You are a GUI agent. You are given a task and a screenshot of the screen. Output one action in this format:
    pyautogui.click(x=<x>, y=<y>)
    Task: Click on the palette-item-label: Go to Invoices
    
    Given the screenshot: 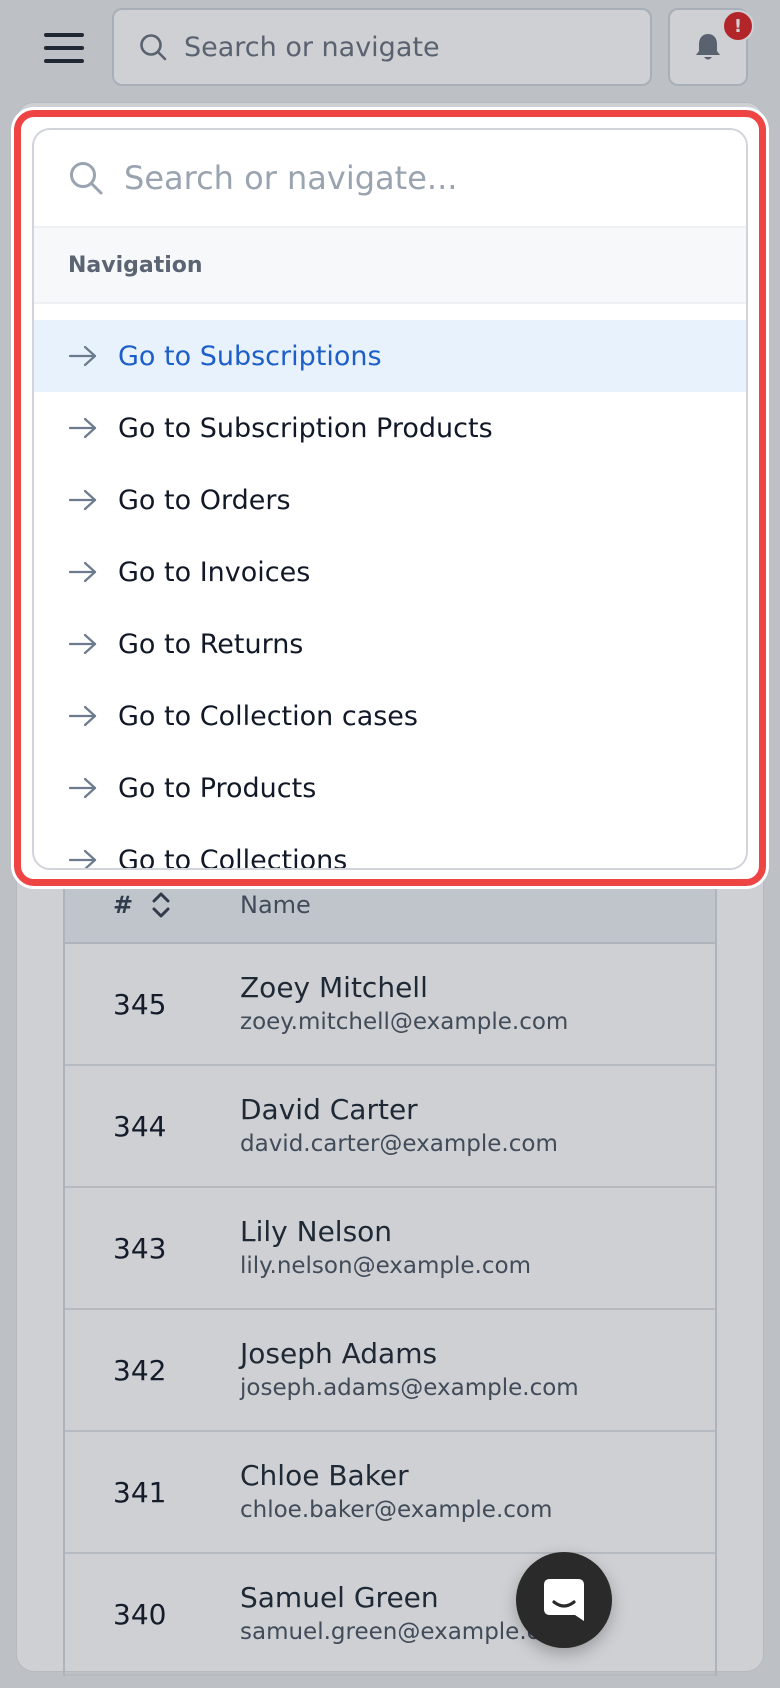 What is the action you would take?
    pyautogui.click(x=214, y=572)
    